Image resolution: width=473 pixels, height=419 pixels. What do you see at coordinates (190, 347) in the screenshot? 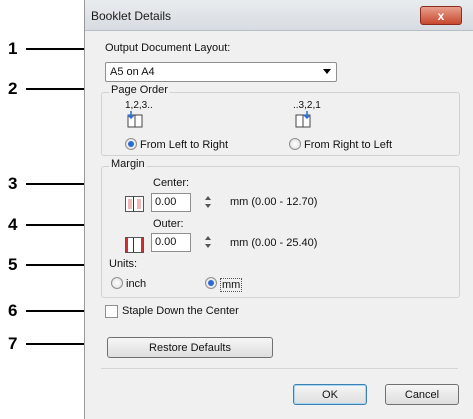
I see `restore-defaults-button: Restore Defaults` at bounding box center [190, 347].